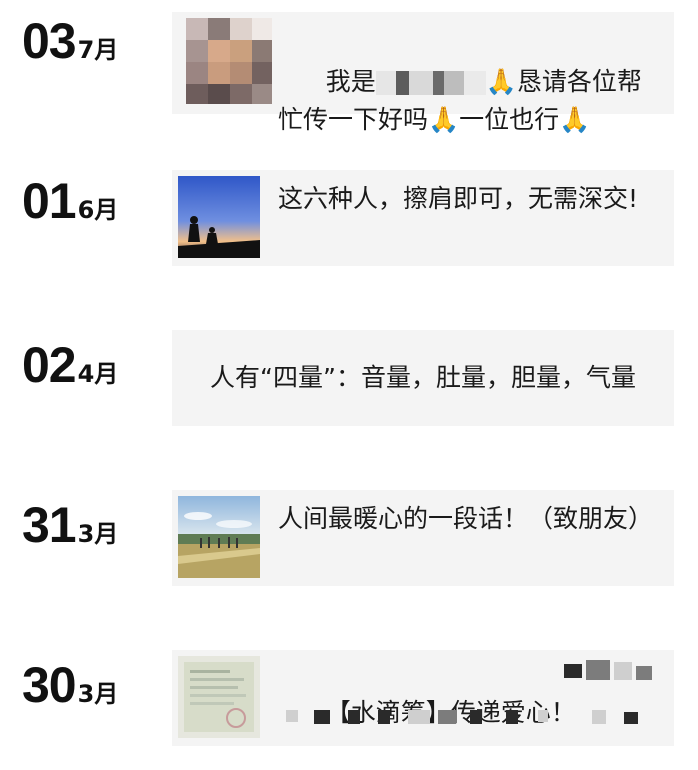 The height and width of the screenshot is (770, 698). Describe the element at coordinates (219, 697) in the screenshot. I see `document-photo` at that location.